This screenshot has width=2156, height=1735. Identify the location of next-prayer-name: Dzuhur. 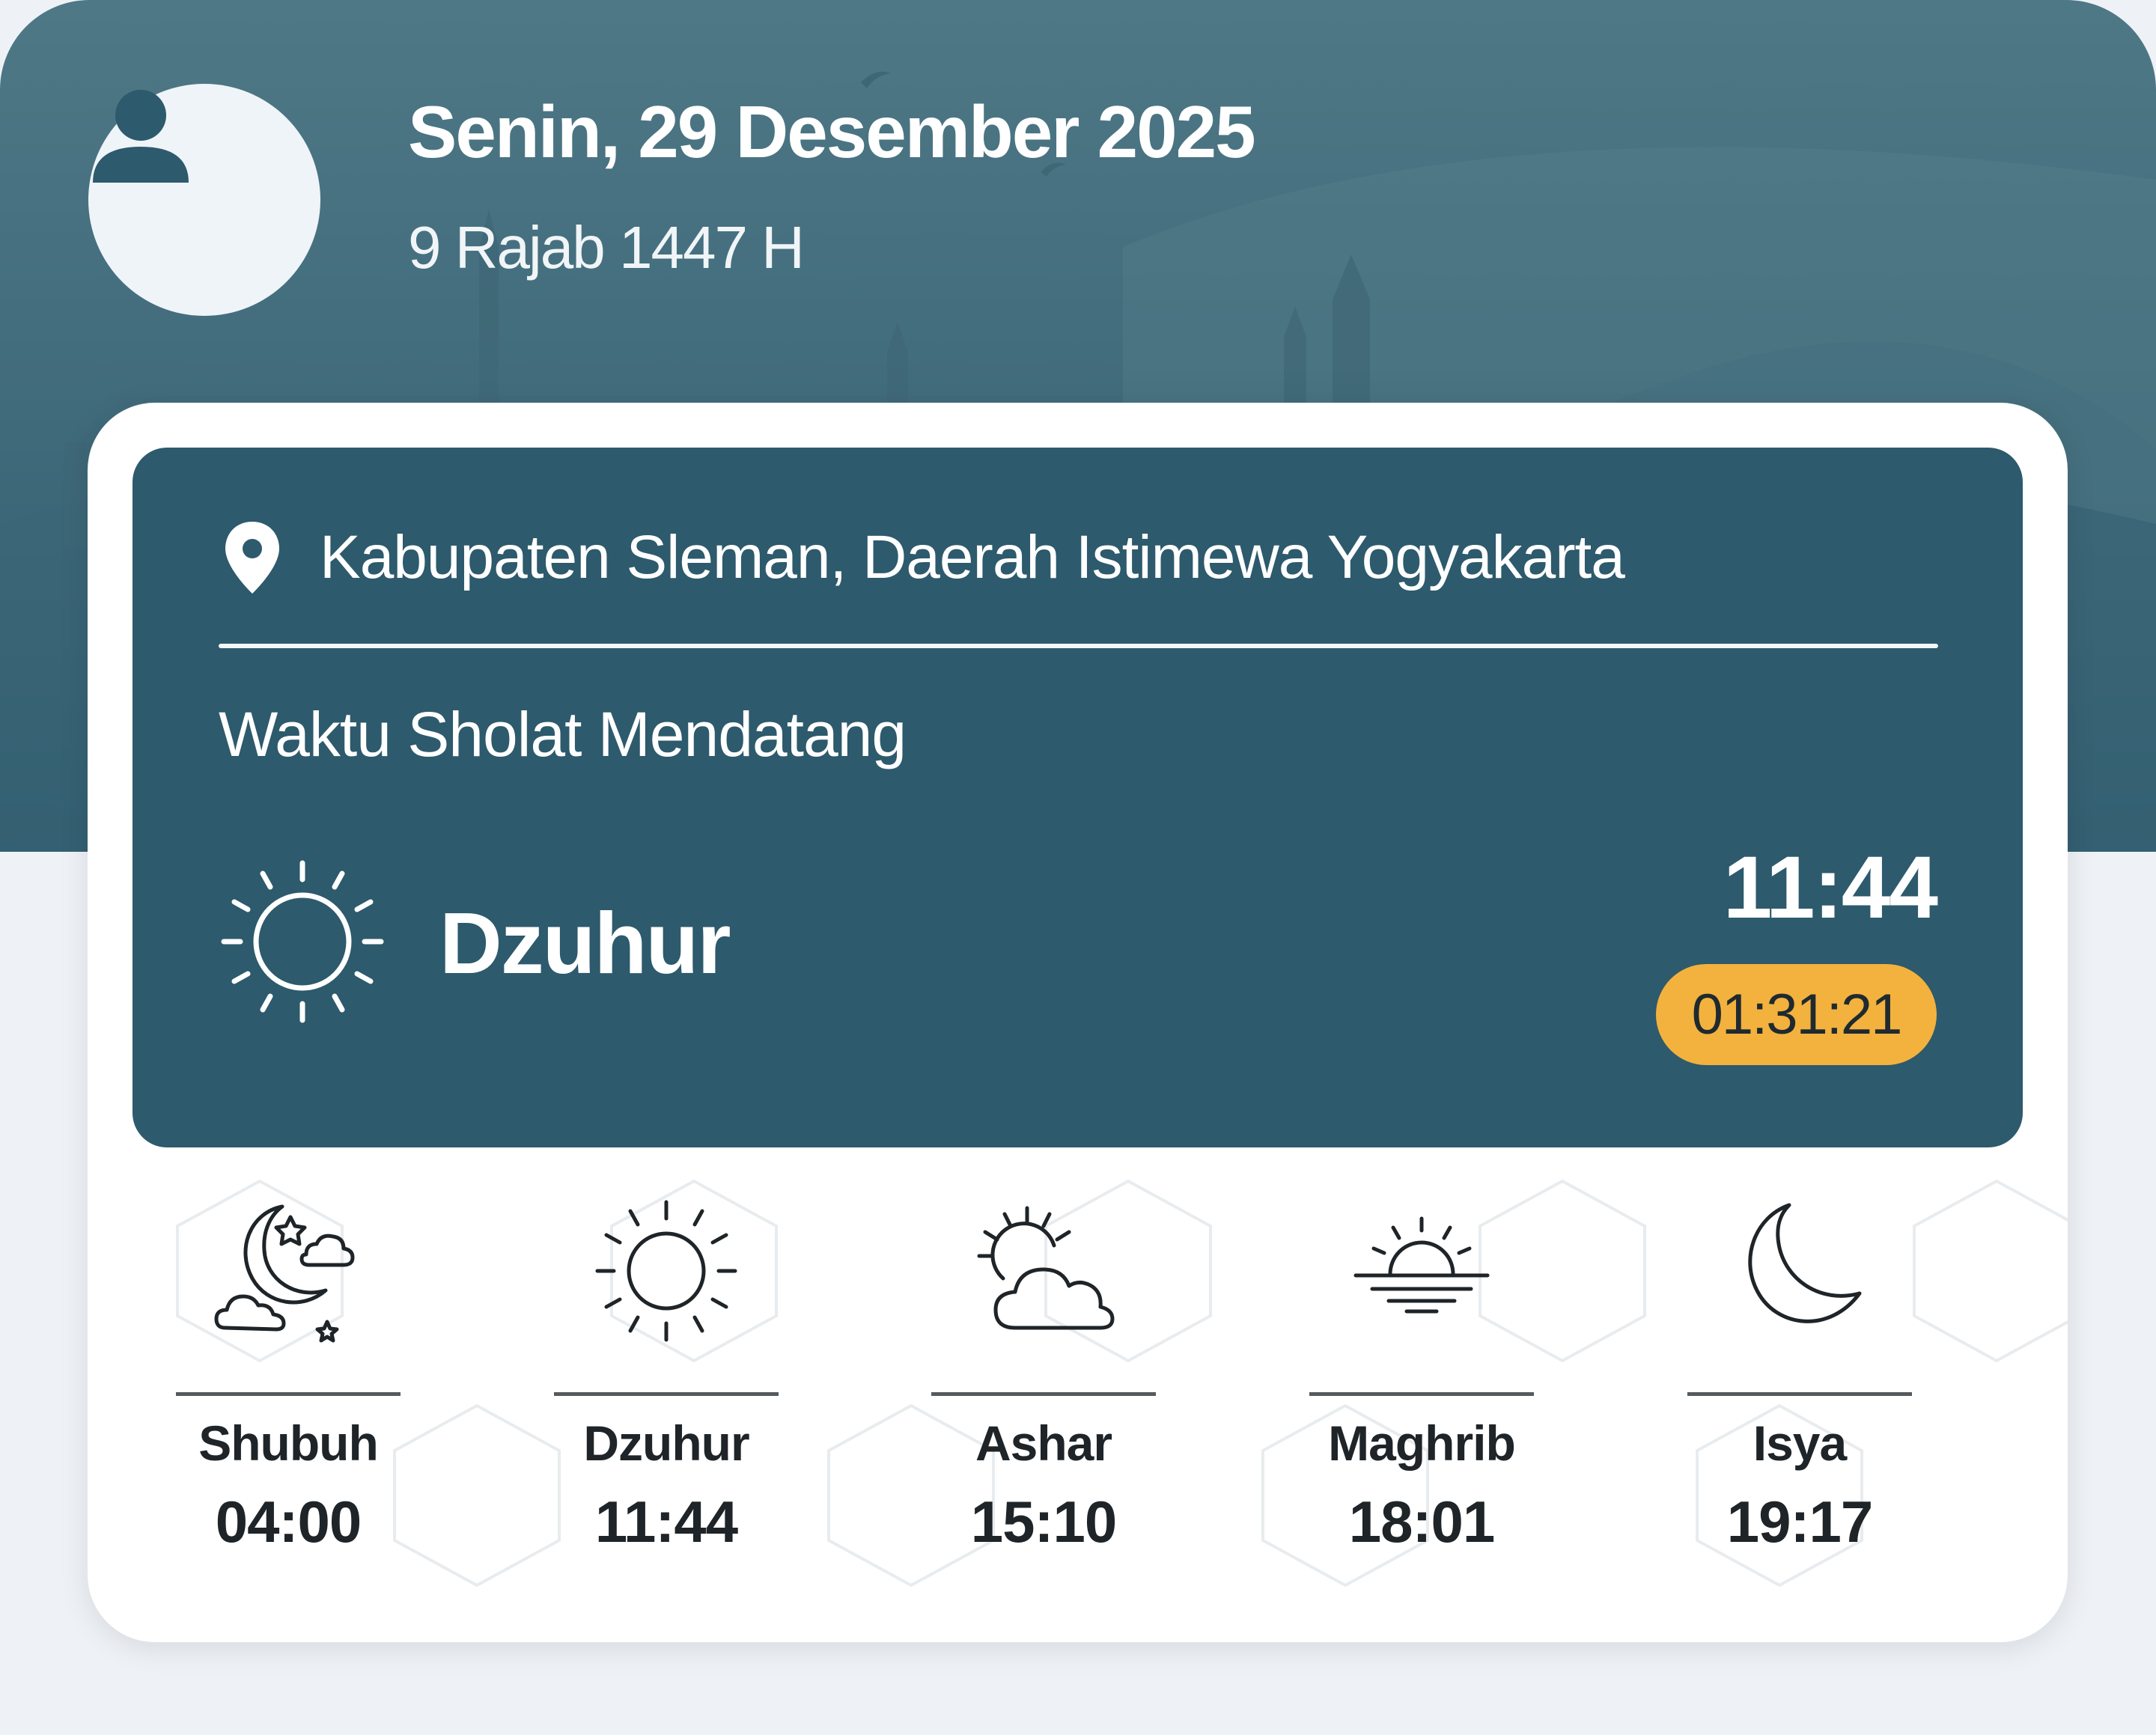
(585, 943).